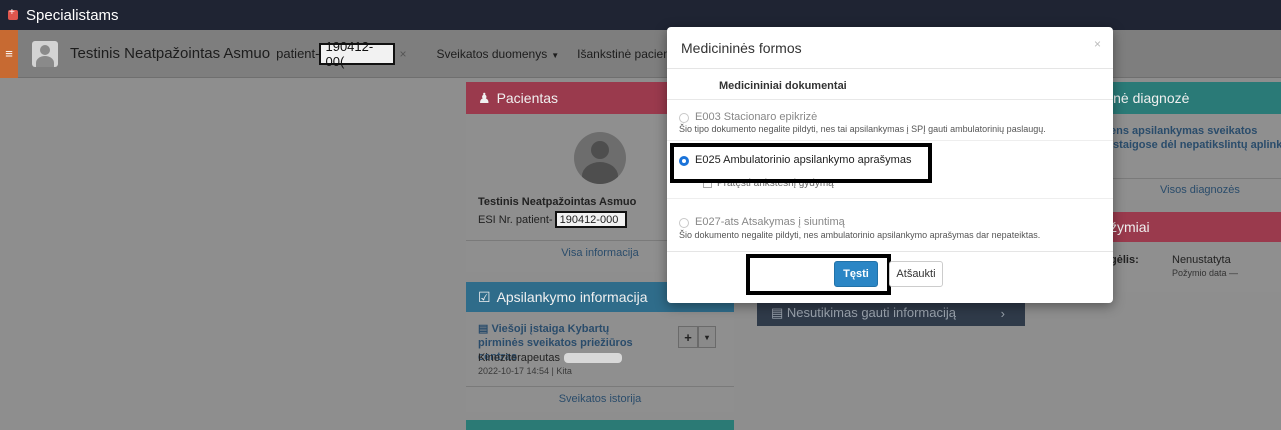  What do you see at coordinates (13, 13) in the screenshot?
I see `app-logo-icon` at bounding box center [13, 13].